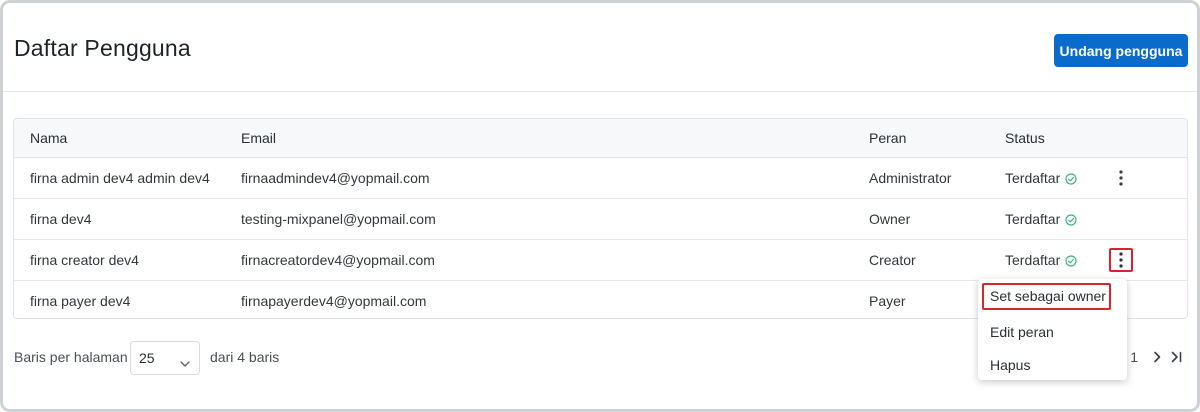 The width and height of the screenshot is (1200, 412). Describe the element at coordinates (80, 301) in the screenshot. I see `user-name: firna payer dev4` at that location.